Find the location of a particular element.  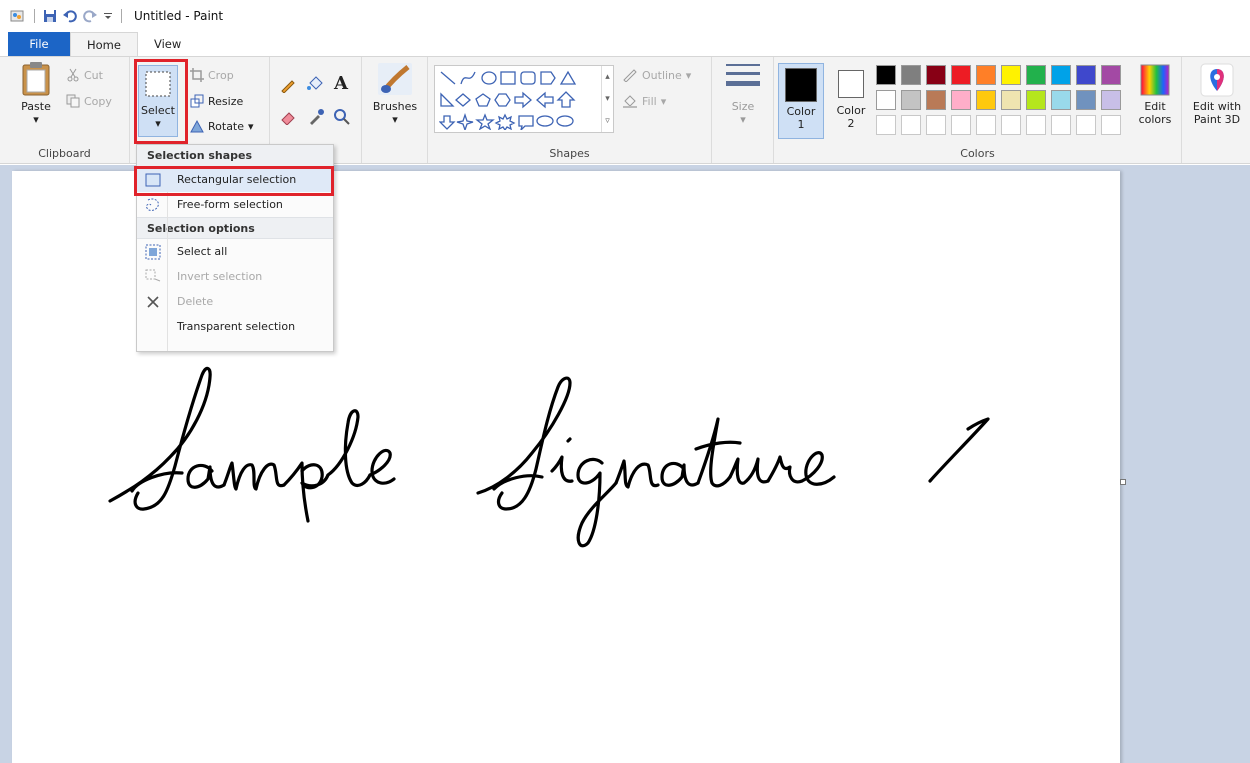

pencil-icon is located at coordinates (288, 85).